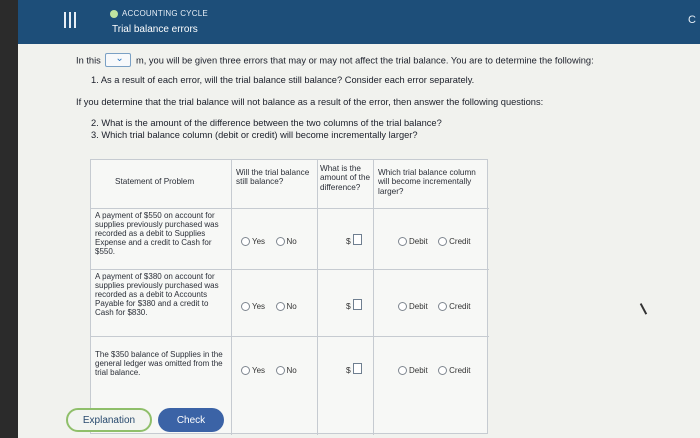 The image size is (700, 438). What do you see at coordinates (345, 178) in the screenshot?
I see `header-difference: What is the amount of the difference?` at bounding box center [345, 178].